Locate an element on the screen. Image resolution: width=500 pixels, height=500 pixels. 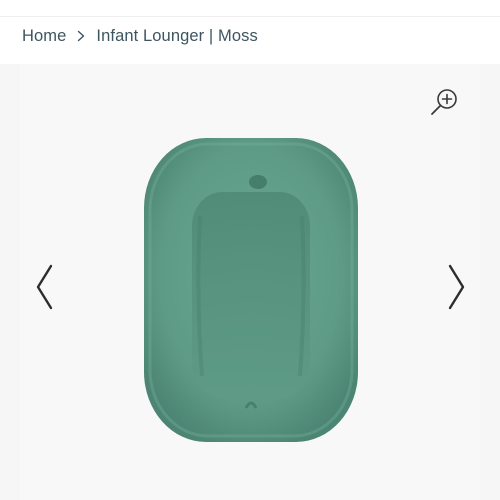
top-header-bar is located at coordinates (250, 8).